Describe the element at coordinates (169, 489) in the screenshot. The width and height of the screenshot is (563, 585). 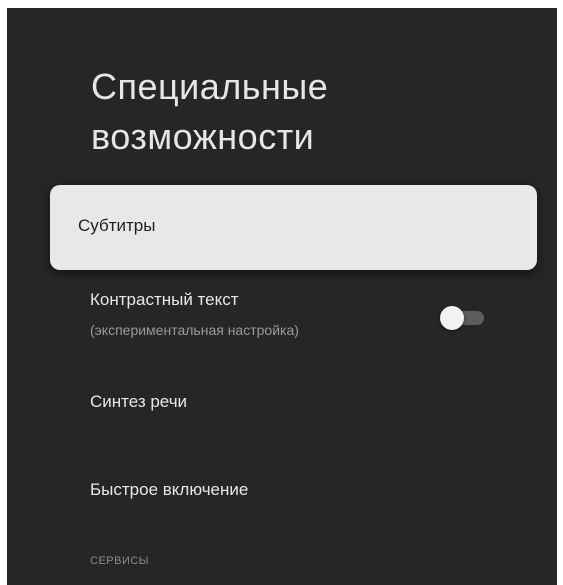
I see `settings-item-label: Быстрое включение` at that location.